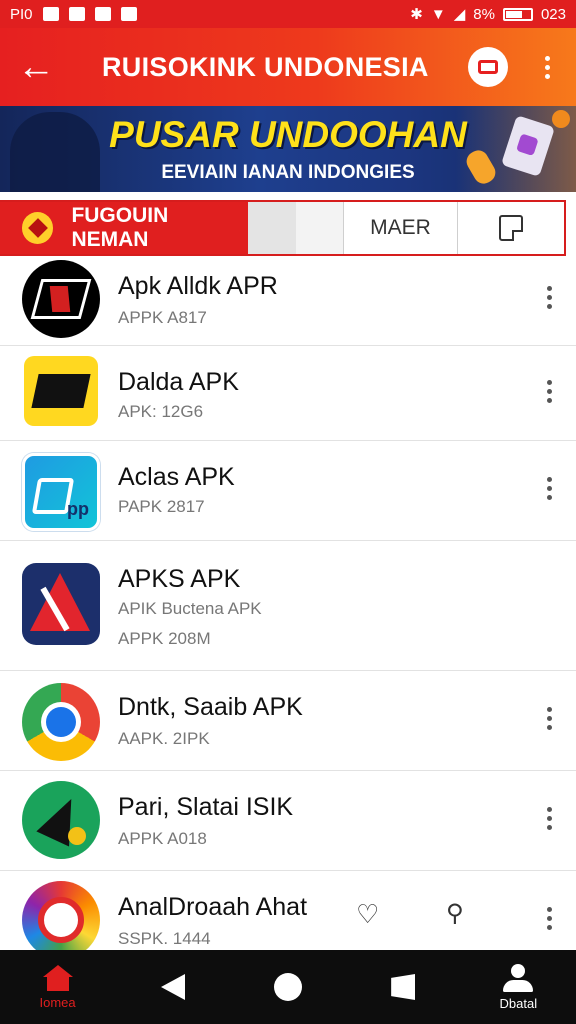  Describe the element at coordinates (455, 913) in the screenshot. I see `search-key-icon: ⚲` at that location.